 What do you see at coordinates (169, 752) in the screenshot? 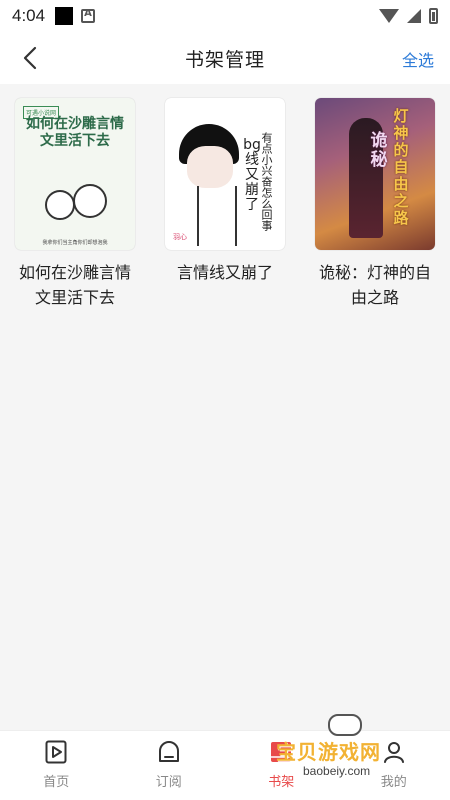
I see `home-bag-icon` at bounding box center [169, 752].